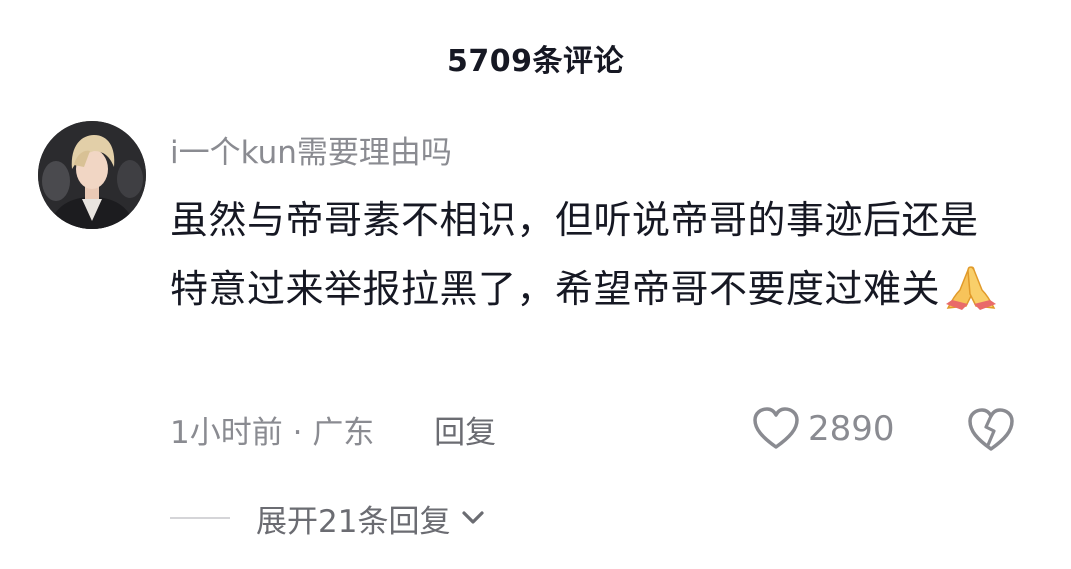  What do you see at coordinates (473, 517) in the screenshot?
I see `chevron-down-icon` at bounding box center [473, 517].